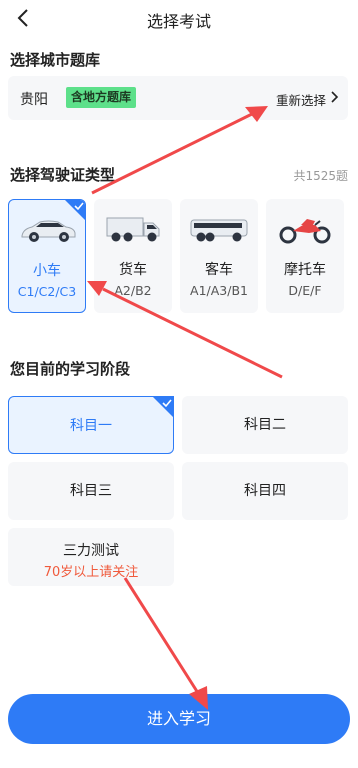 This screenshot has width=358, height=768. I want to click on stage-subject-one: 科目一, so click(91, 425).